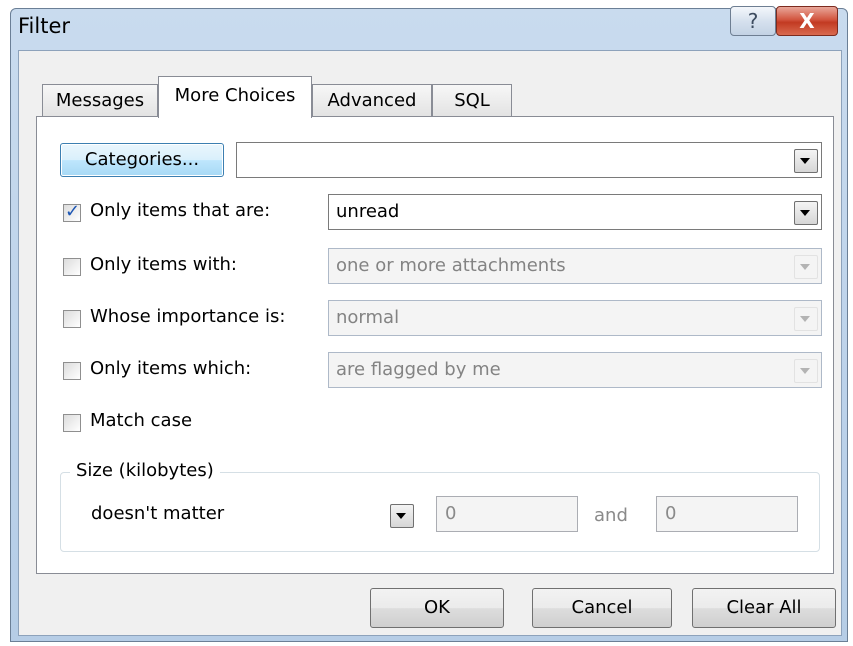 This screenshot has height=646, width=853. Describe the element at coordinates (575, 266) in the screenshot. I see `only-items-with-combo: one or more attachments` at that location.